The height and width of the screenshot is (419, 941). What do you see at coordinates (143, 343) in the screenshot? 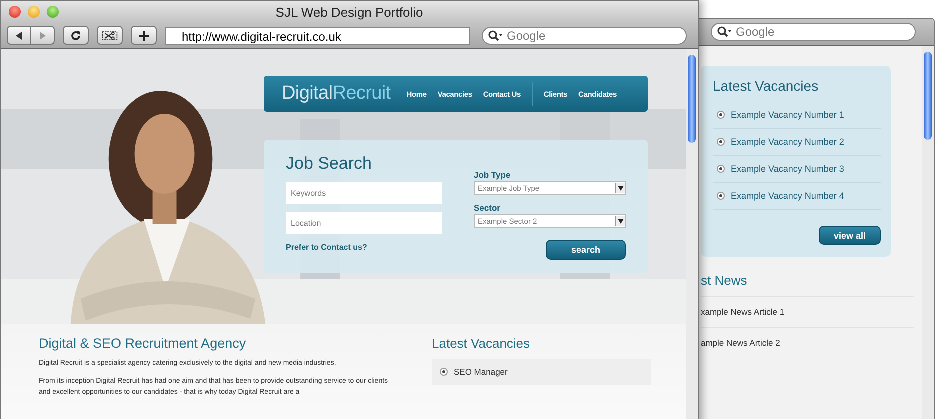
I see `section-heading: Digital & SEO Recruitment Agency` at bounding box center [143, 343].